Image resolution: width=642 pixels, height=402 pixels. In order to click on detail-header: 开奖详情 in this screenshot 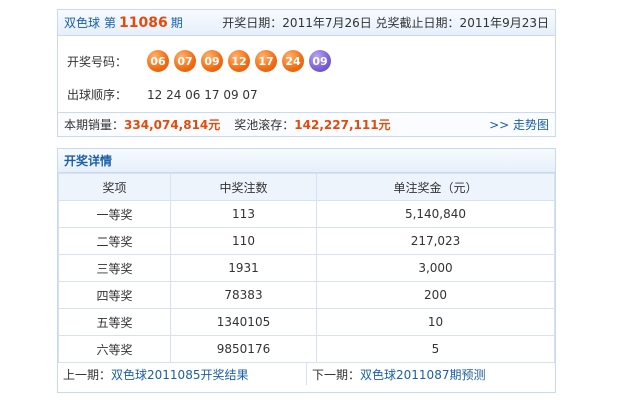, I will do `click(306, 161)`.